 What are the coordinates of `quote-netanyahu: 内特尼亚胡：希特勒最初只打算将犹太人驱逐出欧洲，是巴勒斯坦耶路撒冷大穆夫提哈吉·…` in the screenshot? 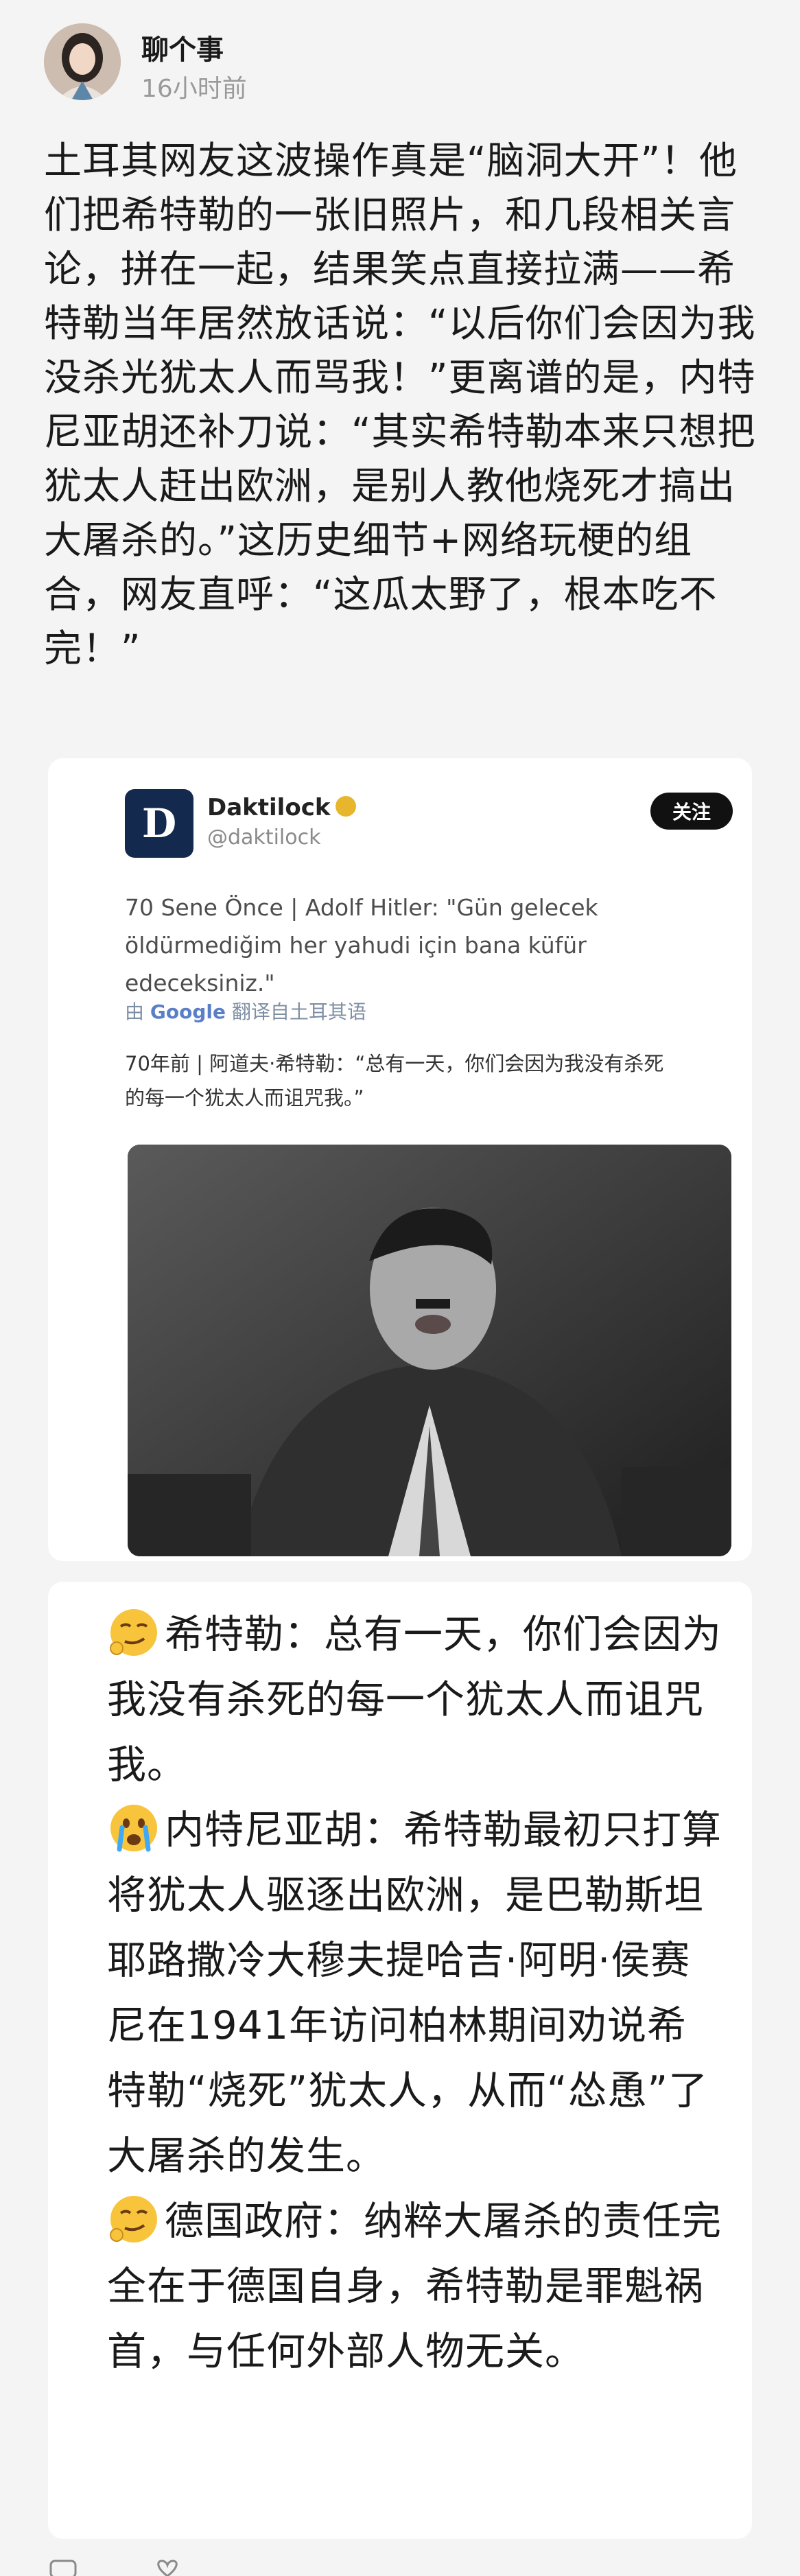 It's located at (416, 1993).